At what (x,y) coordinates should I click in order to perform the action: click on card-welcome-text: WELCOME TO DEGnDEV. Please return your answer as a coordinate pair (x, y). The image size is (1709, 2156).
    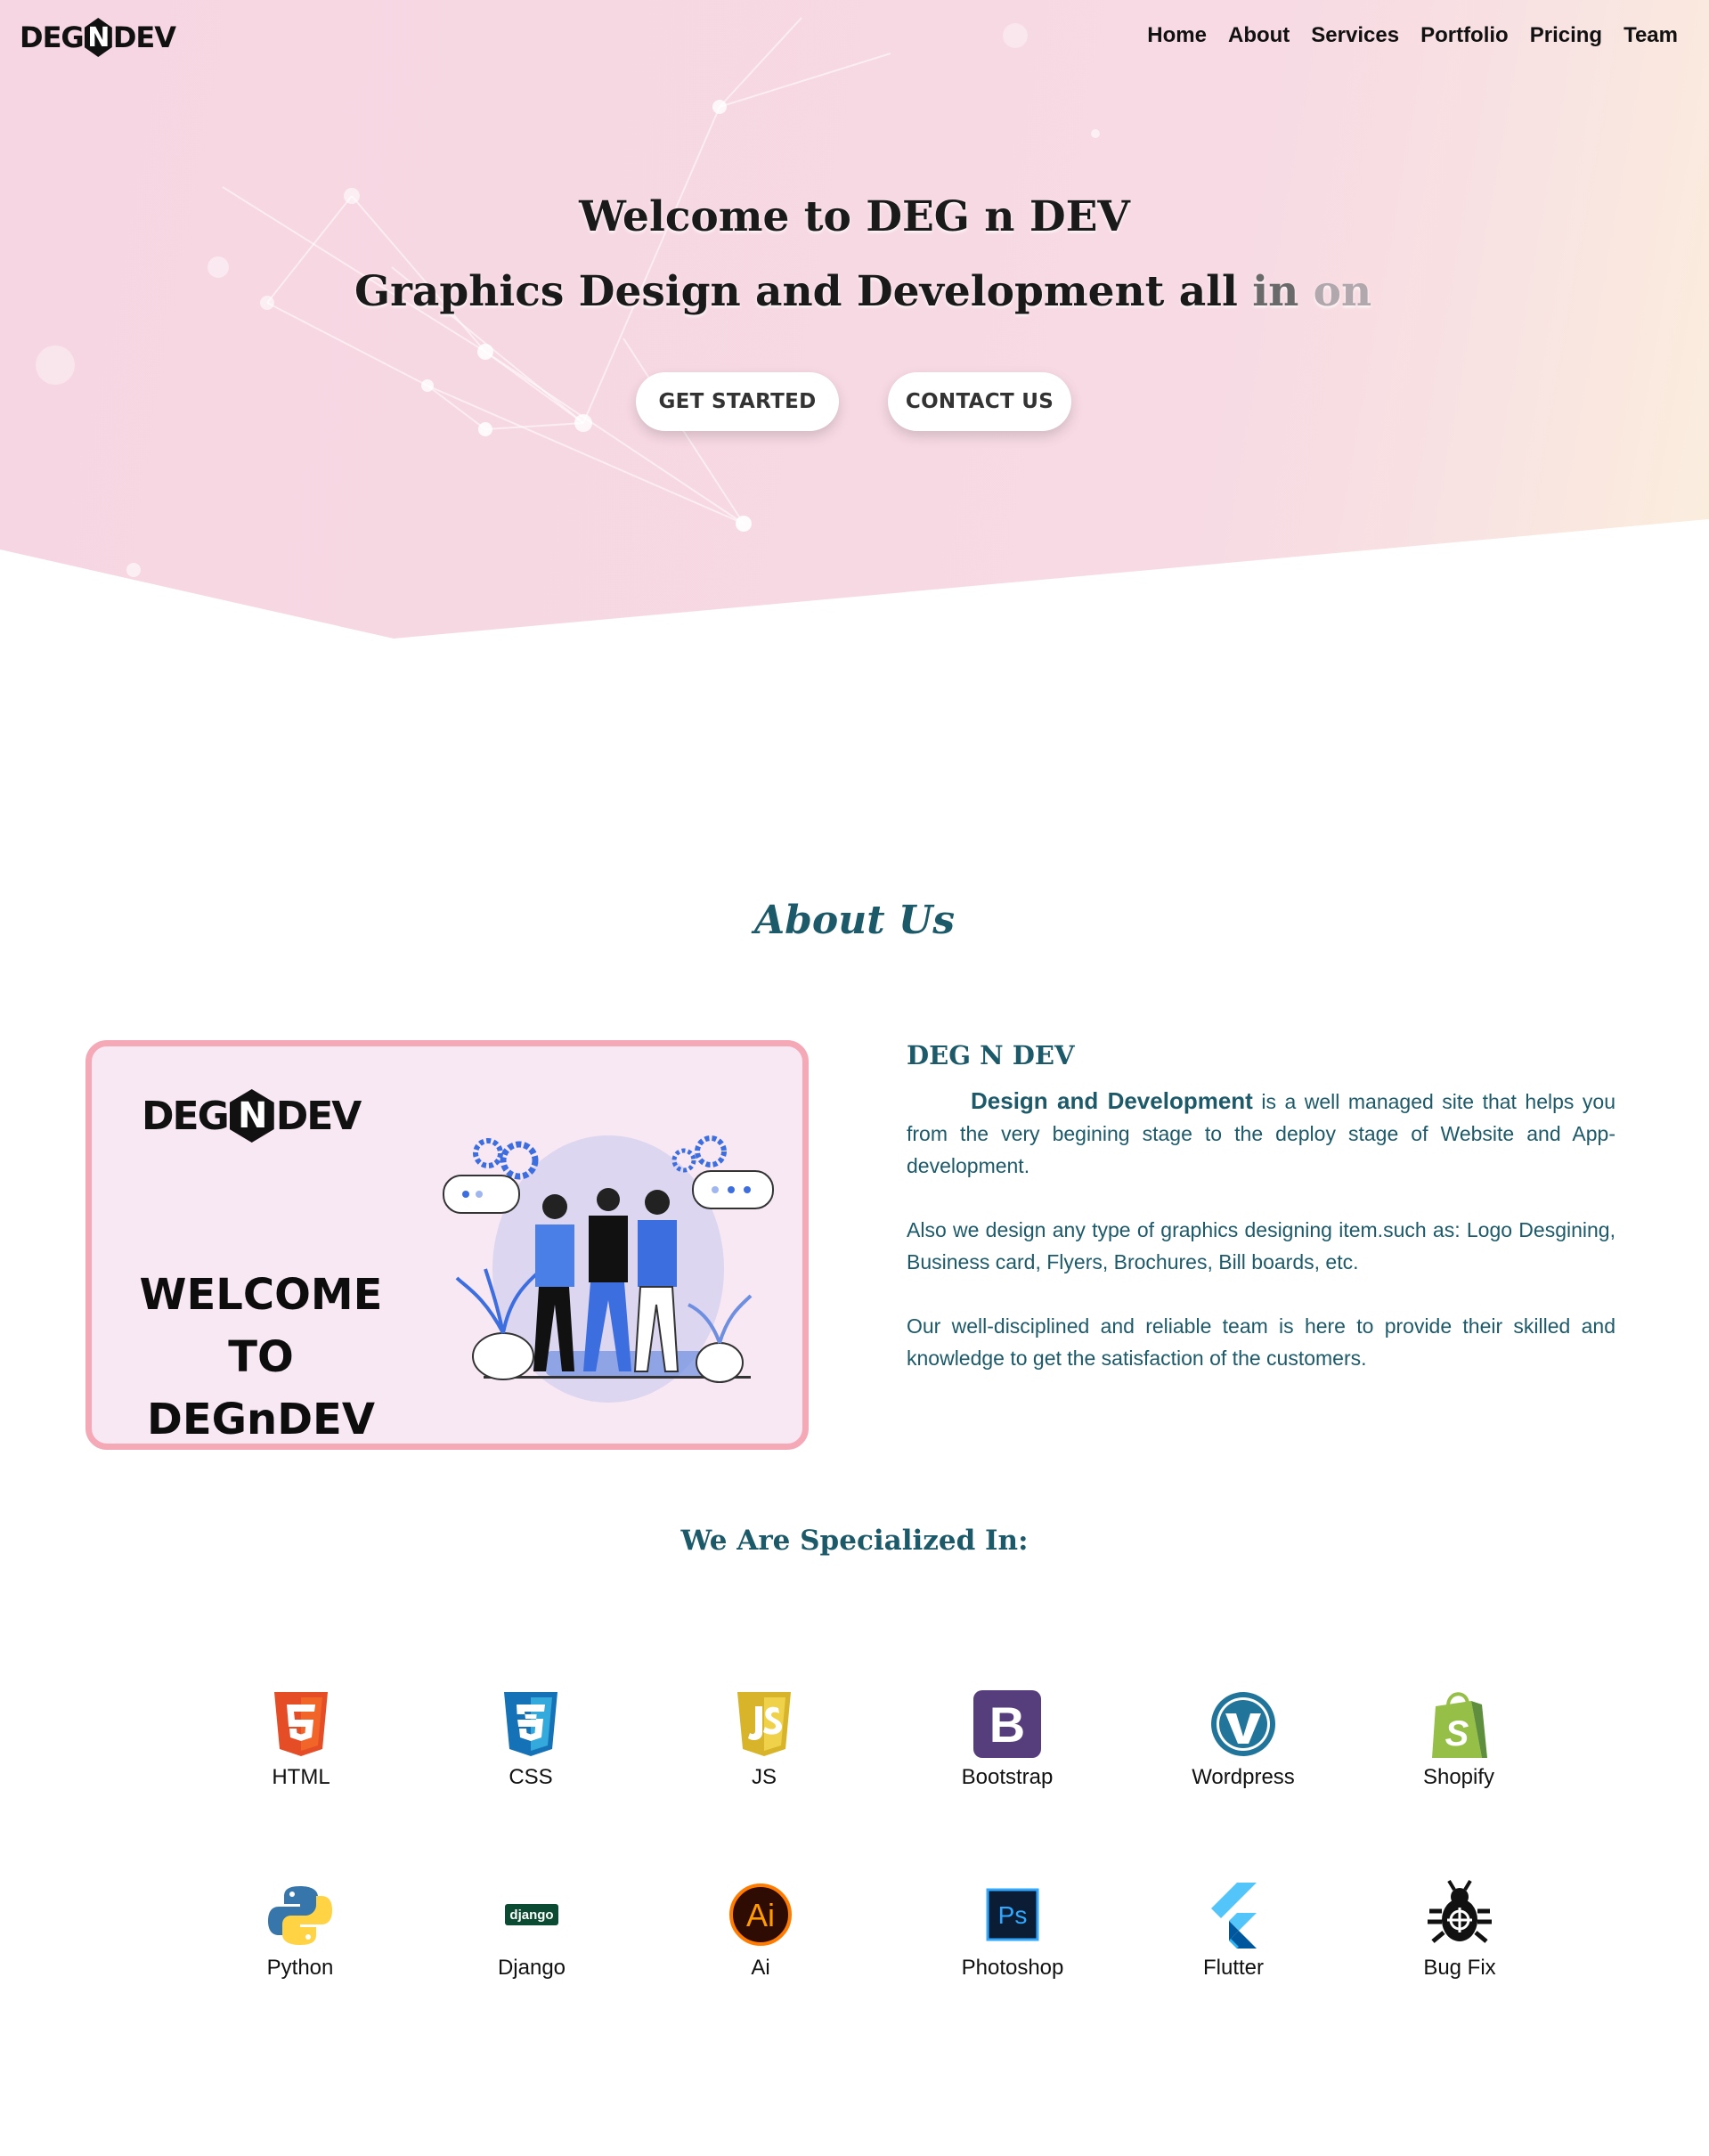
    Looking at the image, I should click on (261, 1354).